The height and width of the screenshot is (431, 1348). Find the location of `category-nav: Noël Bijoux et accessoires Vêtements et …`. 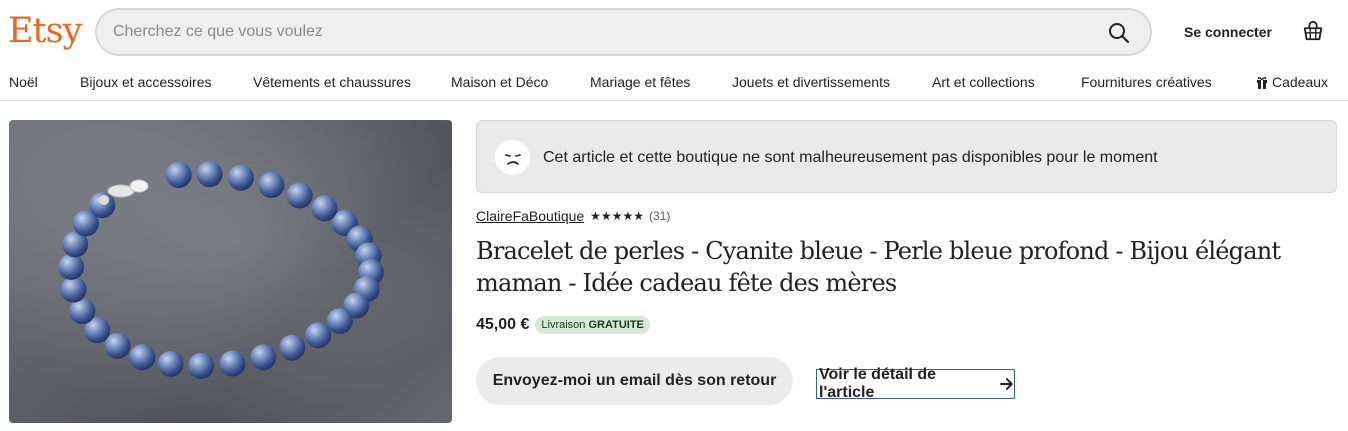

category-nav: Noël Bijoux et accessoires Vêtements et … is located at coordinates (674, 82).